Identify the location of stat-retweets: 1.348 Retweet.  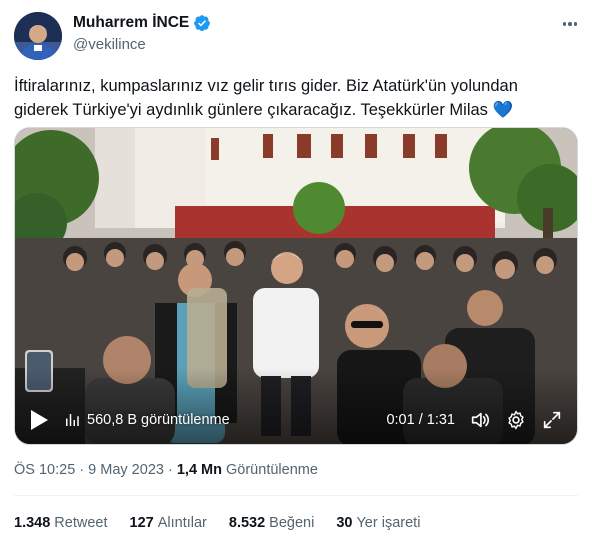
(61, 523).